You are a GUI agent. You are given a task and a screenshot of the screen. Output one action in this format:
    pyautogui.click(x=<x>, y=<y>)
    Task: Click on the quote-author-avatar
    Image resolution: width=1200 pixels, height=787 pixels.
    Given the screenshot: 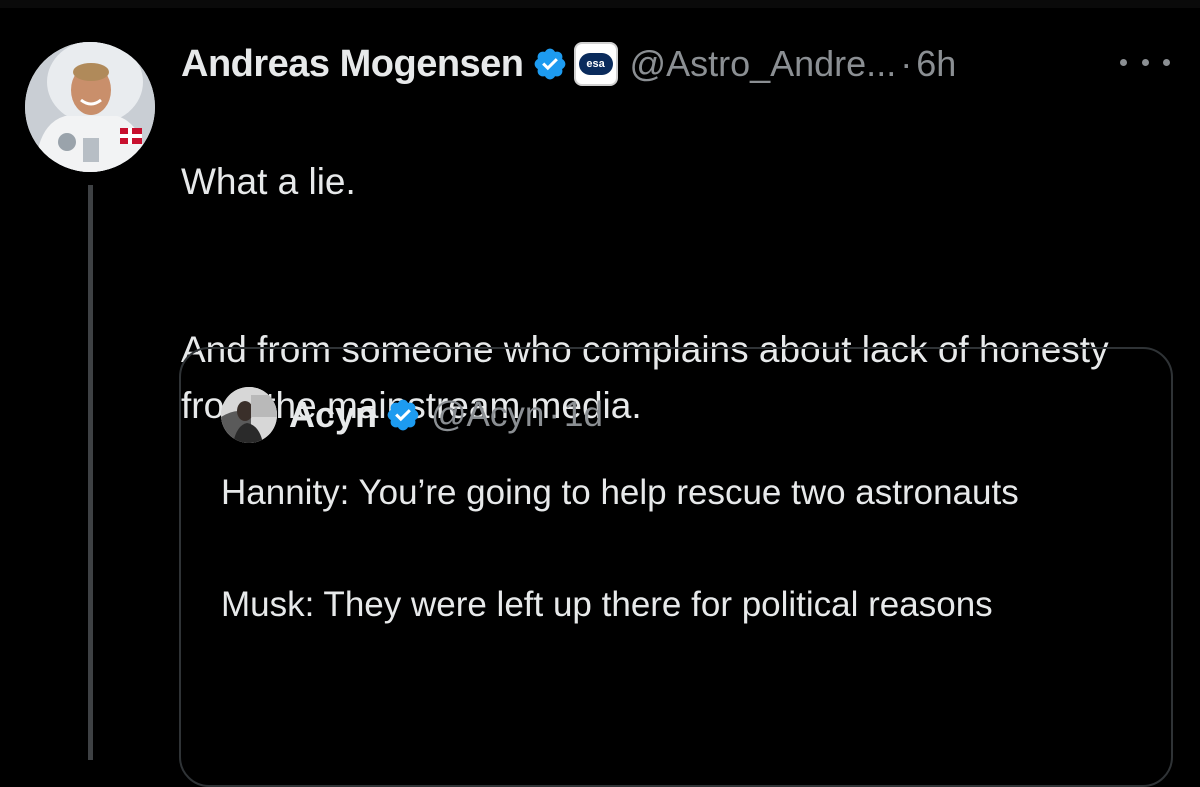 What is the action you would take?
    pyautogui.click(x=249, y=415)
    